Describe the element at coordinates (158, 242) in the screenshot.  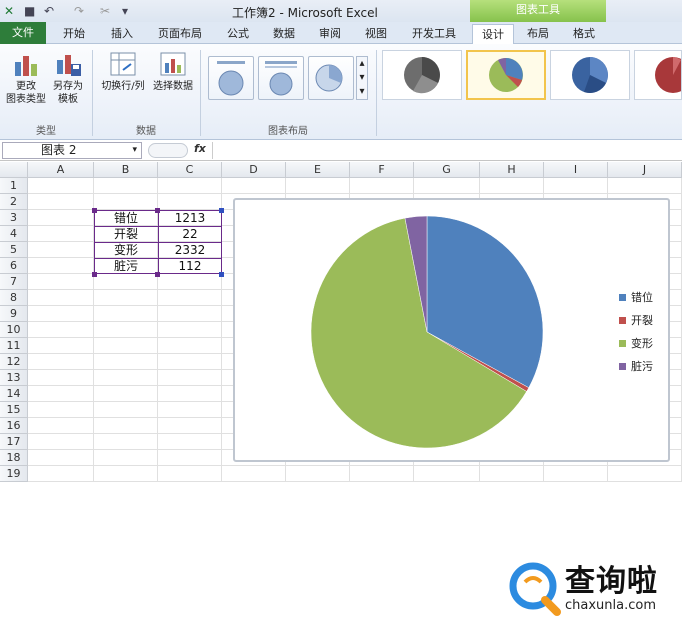
I see `data-range: 错位 1213 开裂 22 变形 2332 脏污 112` at that location.